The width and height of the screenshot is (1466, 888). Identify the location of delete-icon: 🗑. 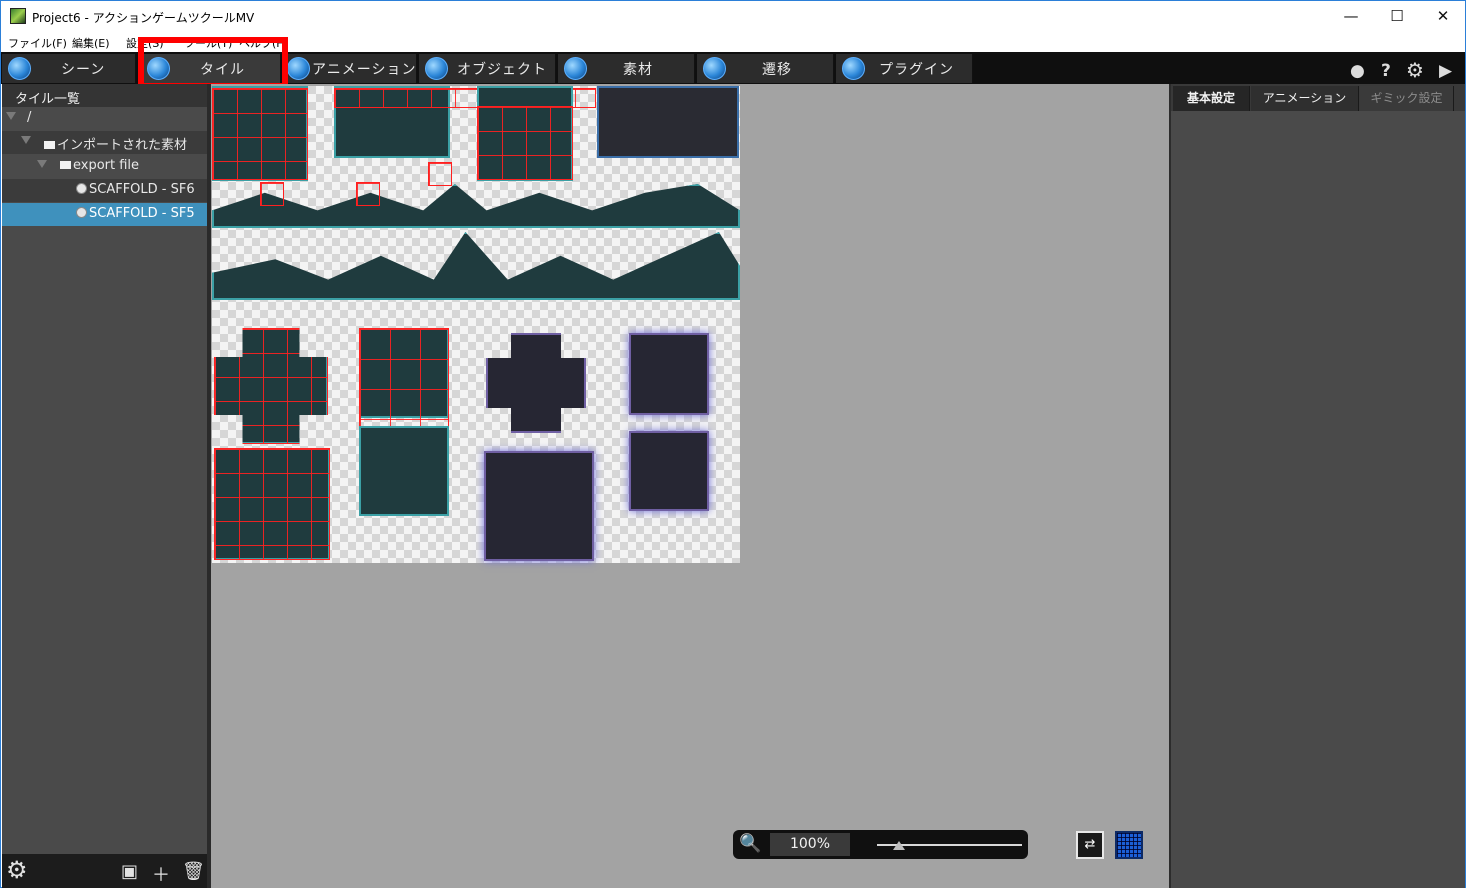
(193, 871).